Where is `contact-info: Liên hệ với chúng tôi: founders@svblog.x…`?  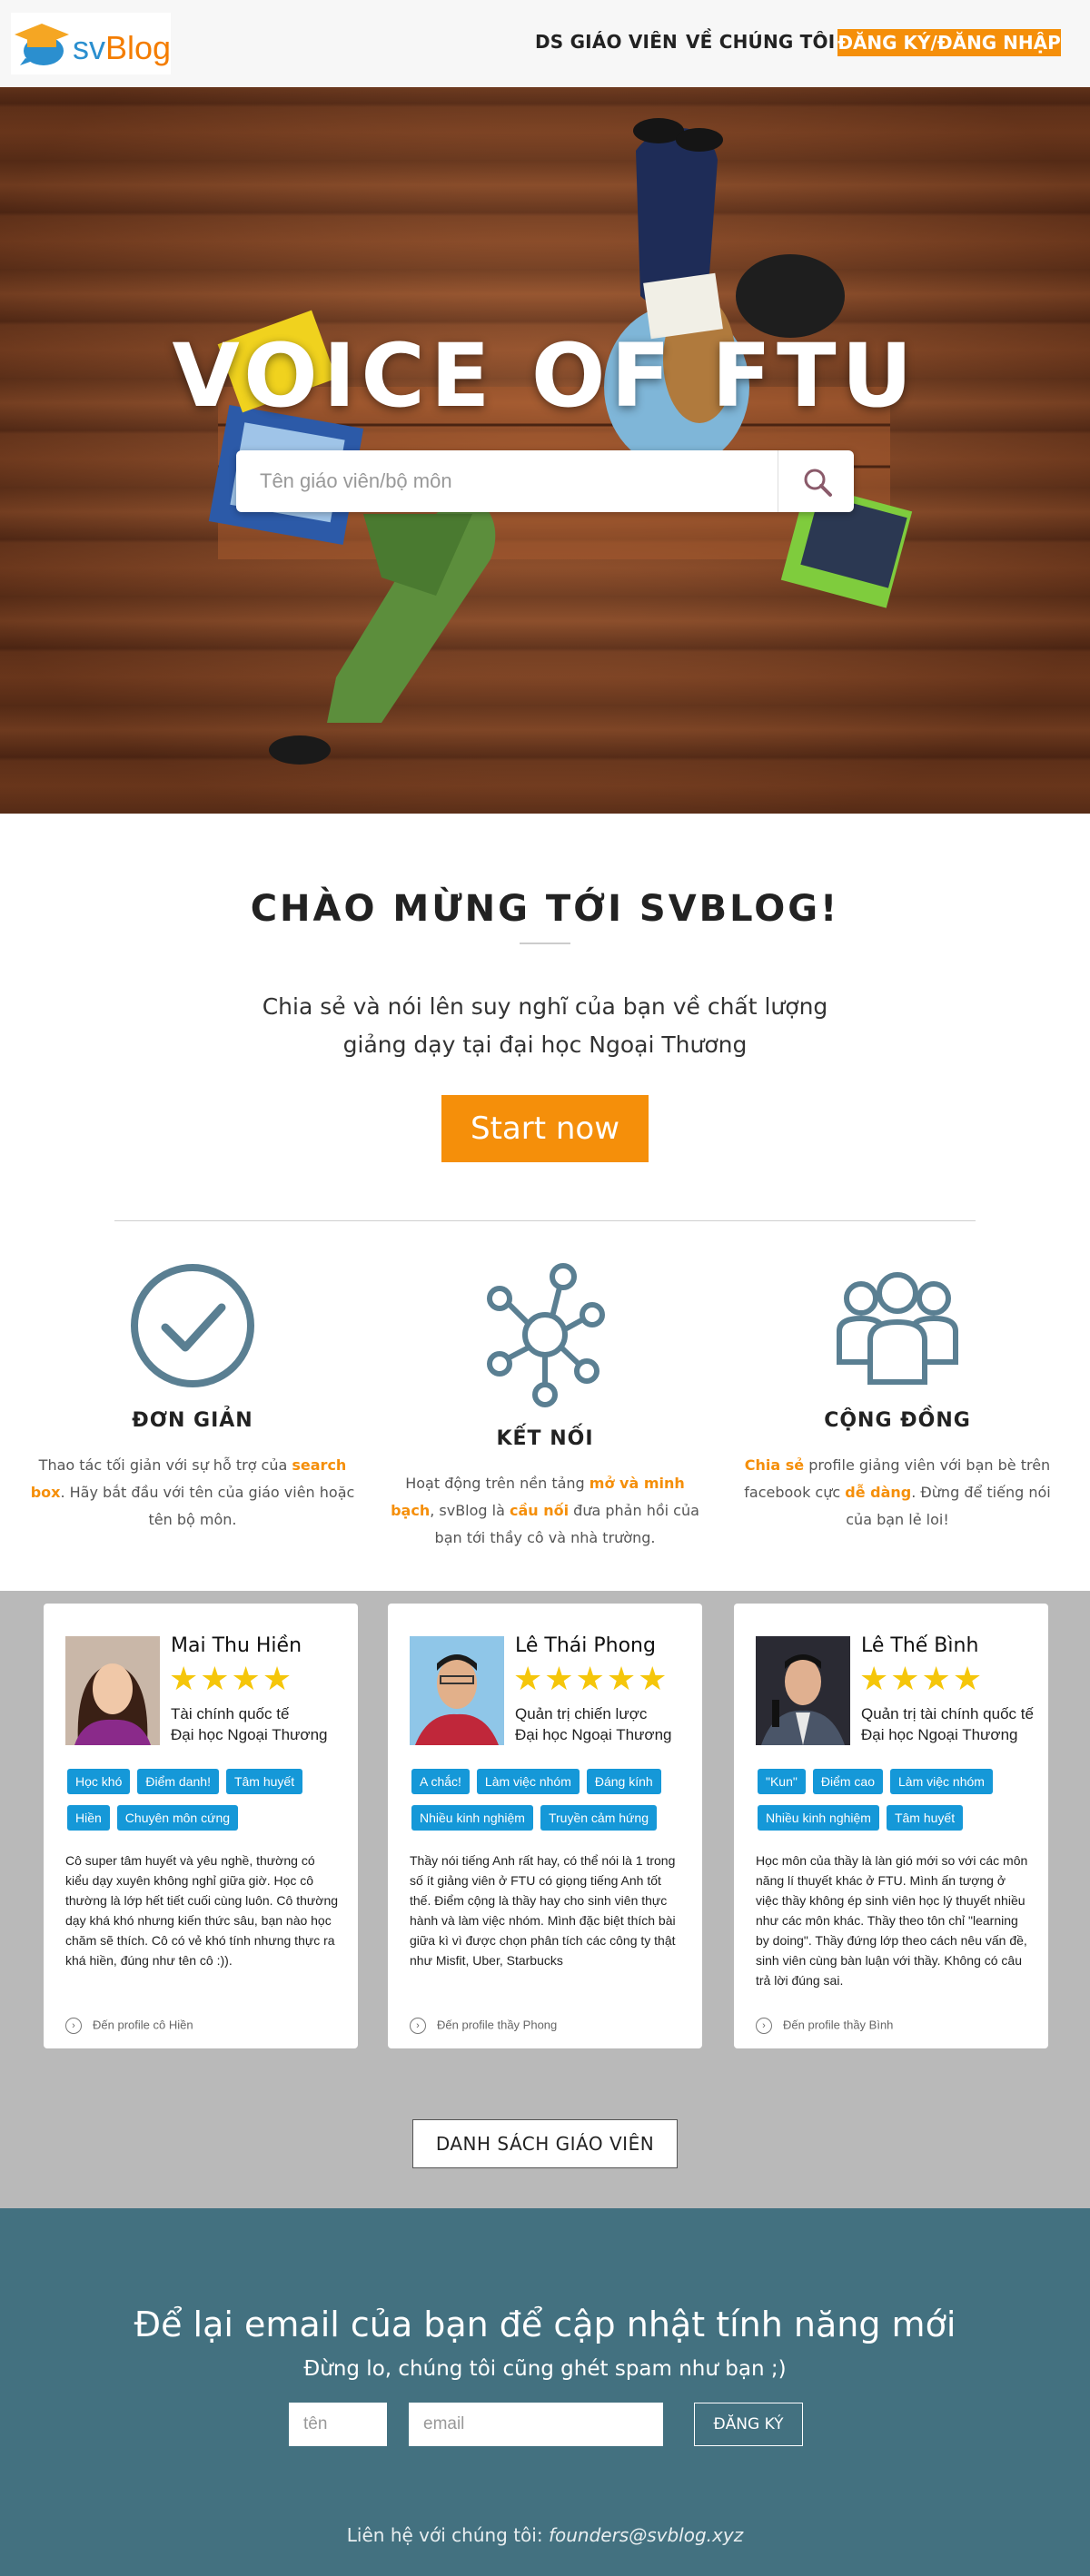
contact-info: Liên hệ với chúng tôi: founders@svblog.x… is located at coordinates (545, 2535).